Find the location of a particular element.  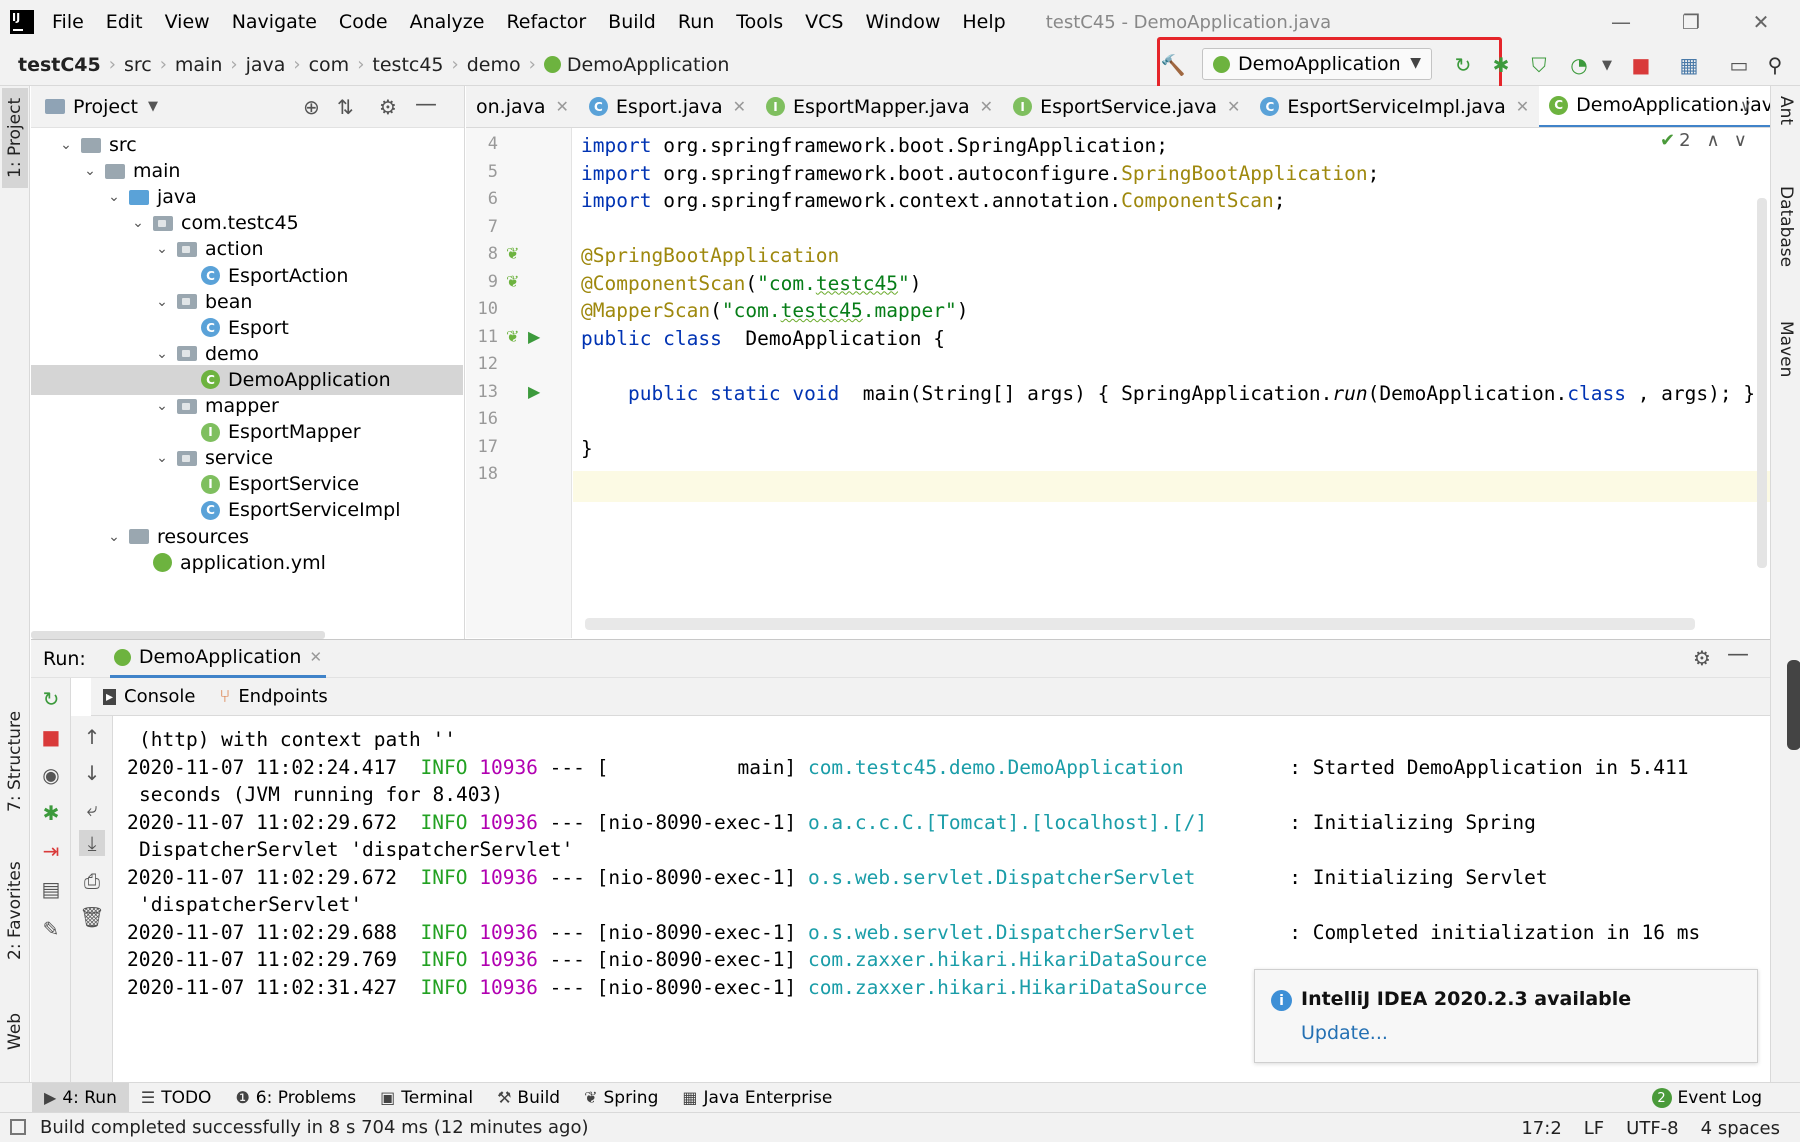

tool-tab-web: Web is located at coordinates (15, 1031).